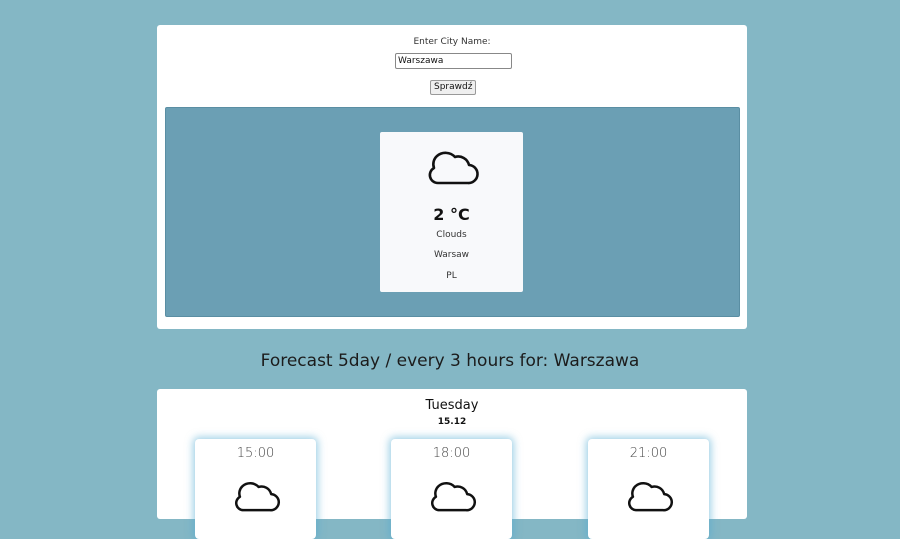 This screenshot has width=900, height=539. I want to click on current-weather-card: 2 °C Clouds Warsaw PL, so click(451, 212).